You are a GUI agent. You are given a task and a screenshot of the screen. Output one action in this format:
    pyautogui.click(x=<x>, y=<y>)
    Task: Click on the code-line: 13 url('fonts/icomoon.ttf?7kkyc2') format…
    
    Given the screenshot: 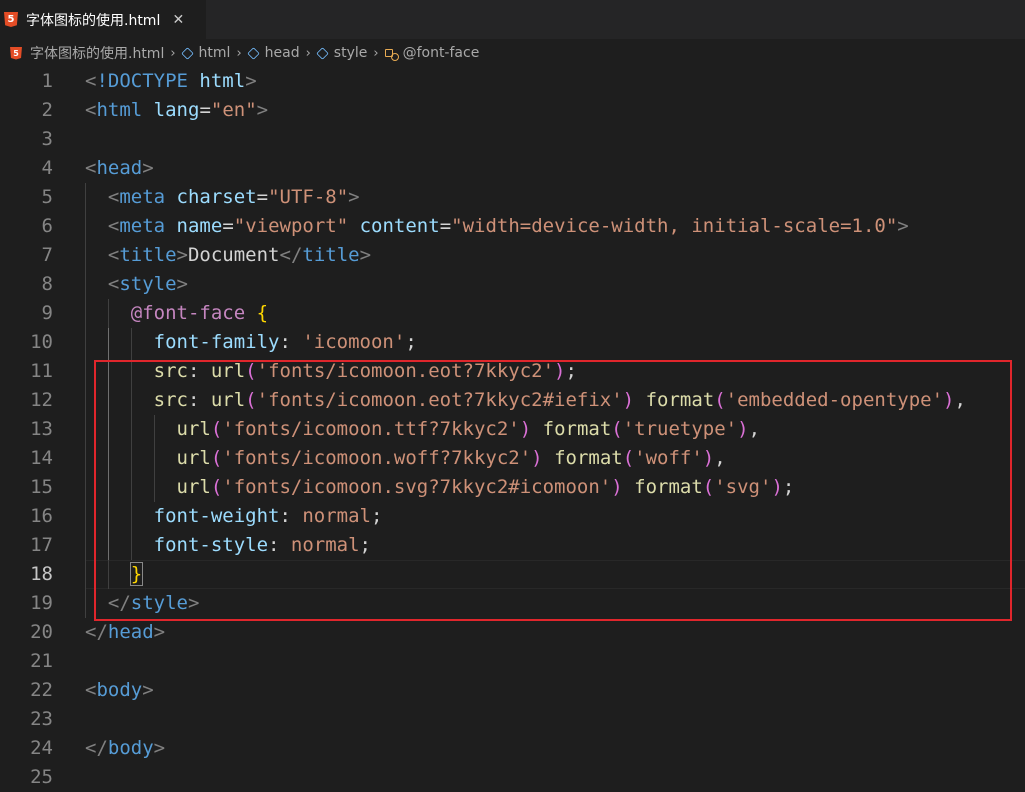 What is the action you would take?
    pyautogui.click(x=512, y=429)
    